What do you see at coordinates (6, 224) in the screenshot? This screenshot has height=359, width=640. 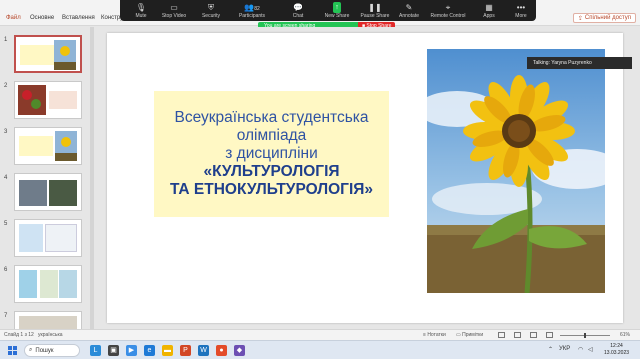 I see `thumb-number: 5` at bounding box center [6, 224].